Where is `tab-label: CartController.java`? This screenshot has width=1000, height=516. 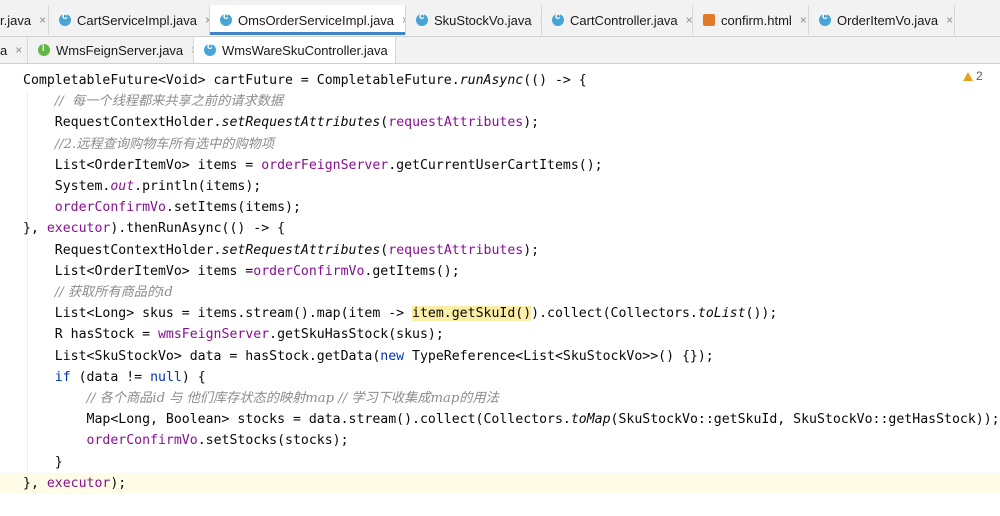 tab-label: CartController.java is located at coordinates (624, 20).